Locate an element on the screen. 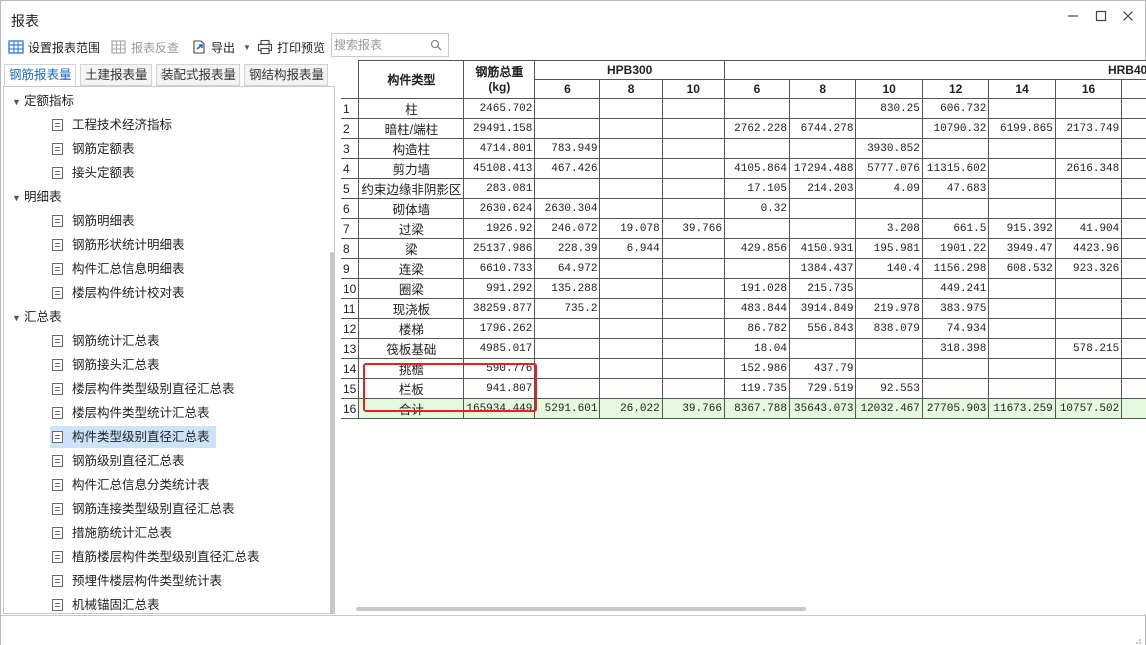 The width and height of the screenshot is (1146, 645). table-row: 6 砌体墙 2630.624 2630.304 0.32 is located at coordinates (743, 208).